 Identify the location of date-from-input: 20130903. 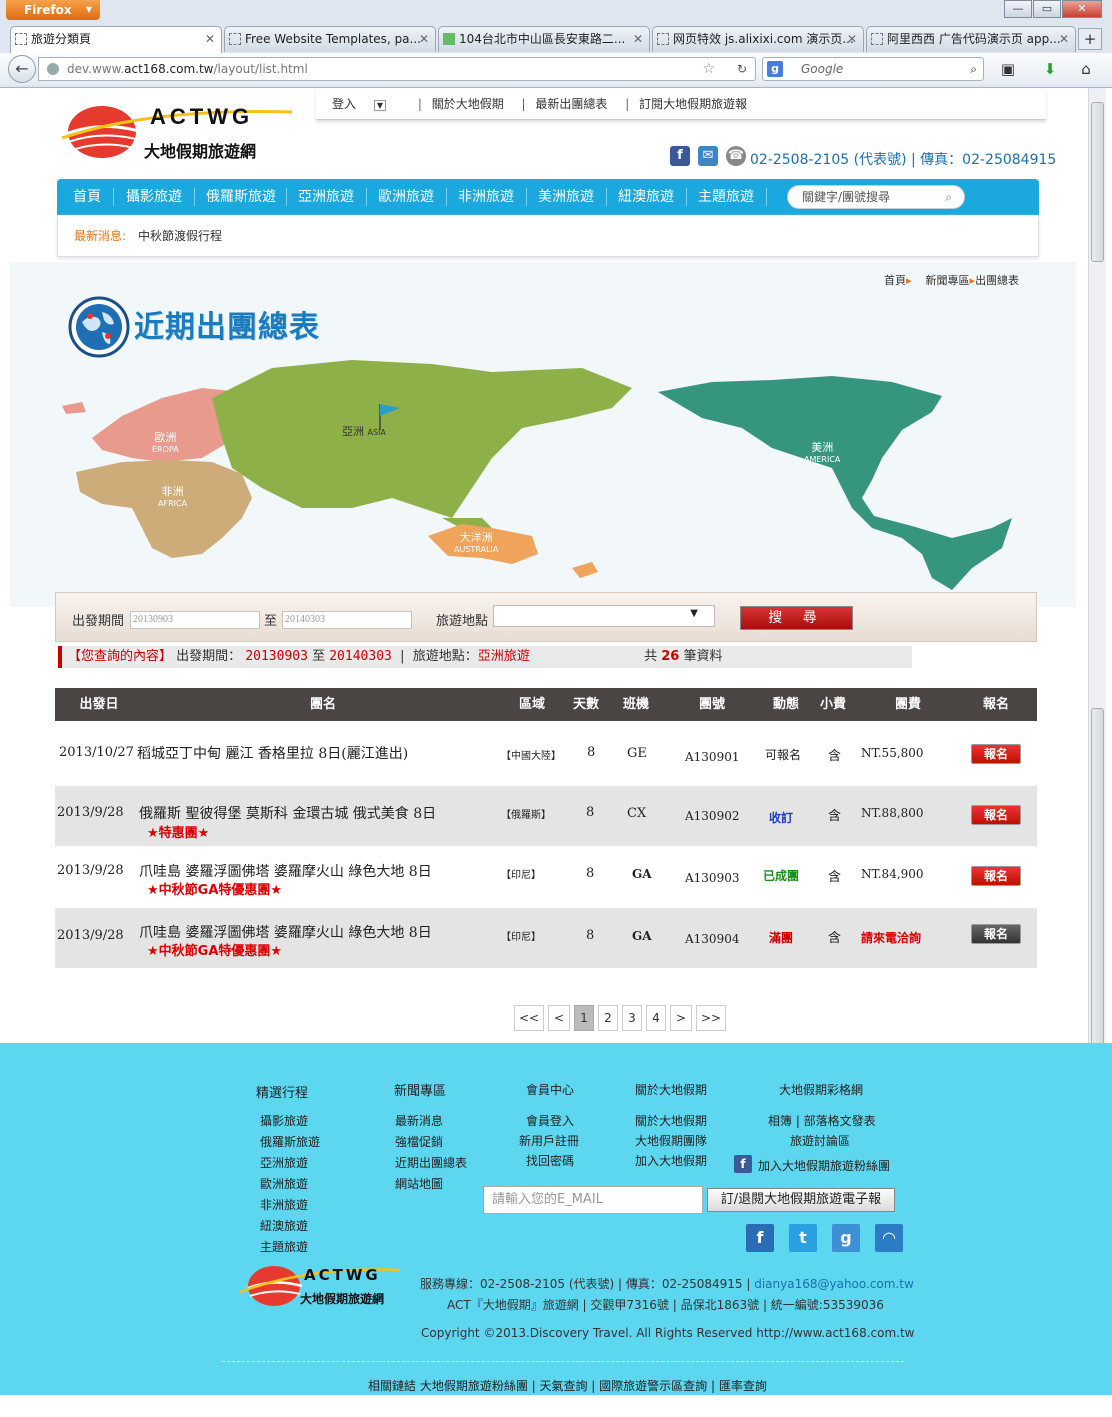
(195, 620).